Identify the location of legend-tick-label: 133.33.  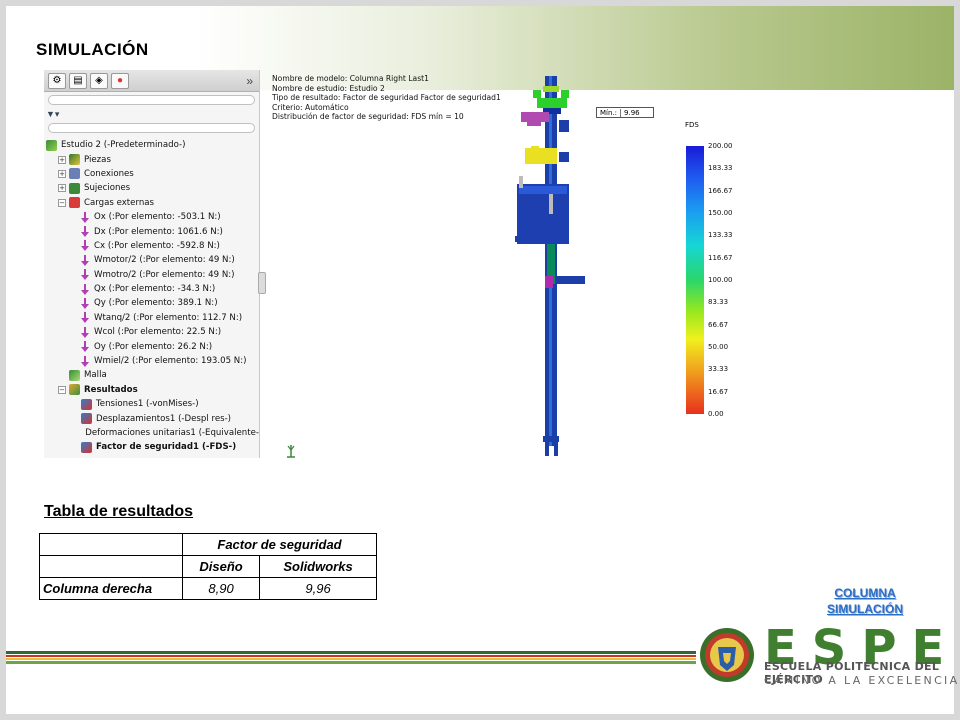
(720, 235).